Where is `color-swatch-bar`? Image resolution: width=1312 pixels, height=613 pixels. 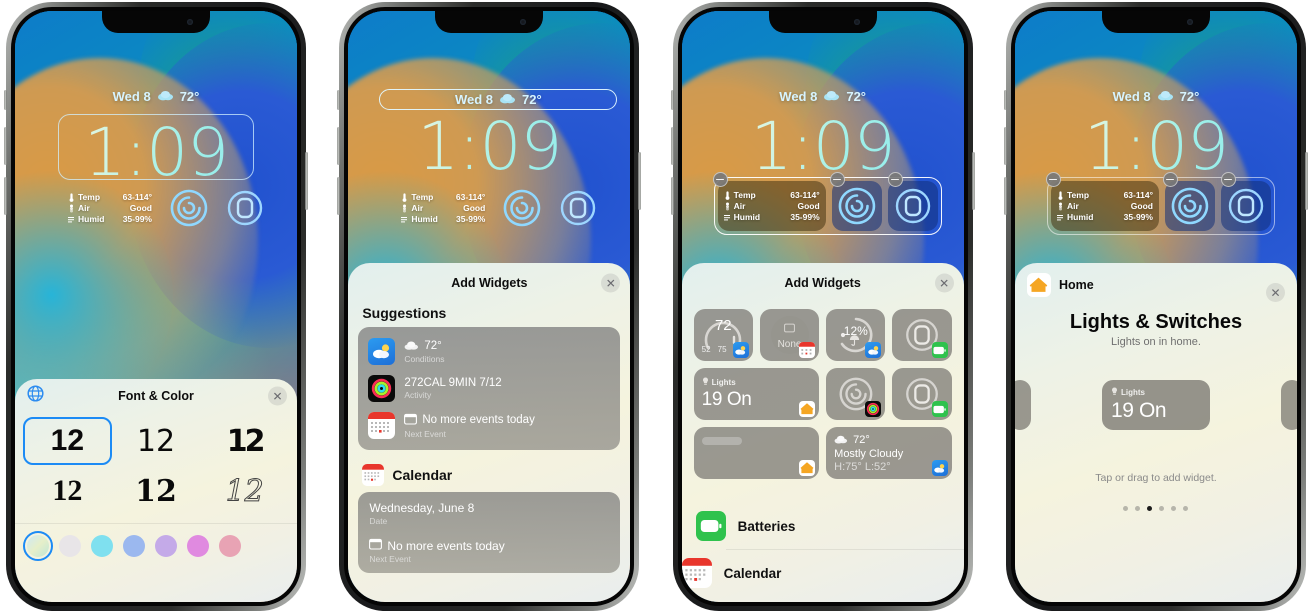 color-swatch-bar is located at coordinates (156, 545).